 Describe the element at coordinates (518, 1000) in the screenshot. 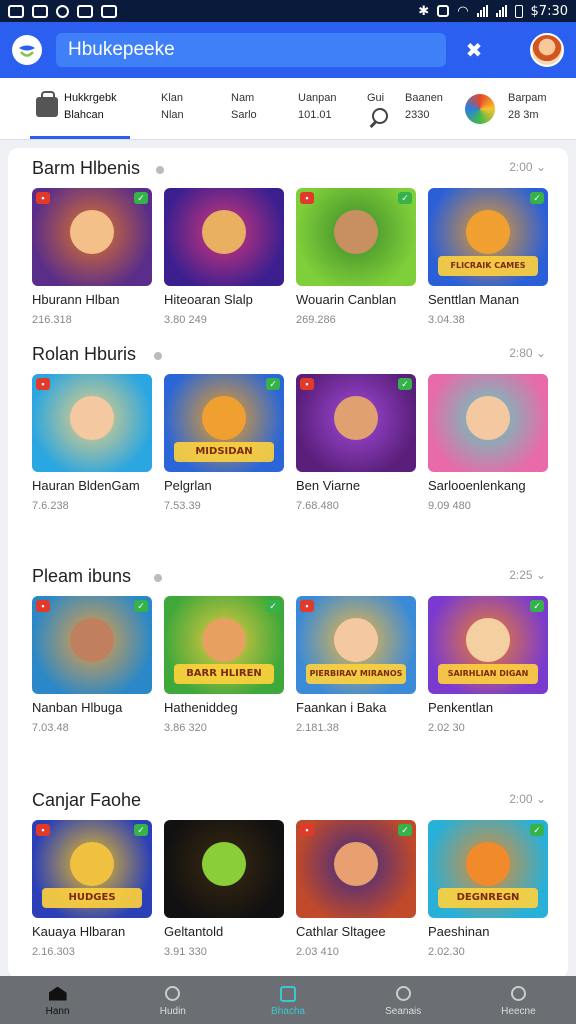

I see `nav-profile: Heecne` at that location.